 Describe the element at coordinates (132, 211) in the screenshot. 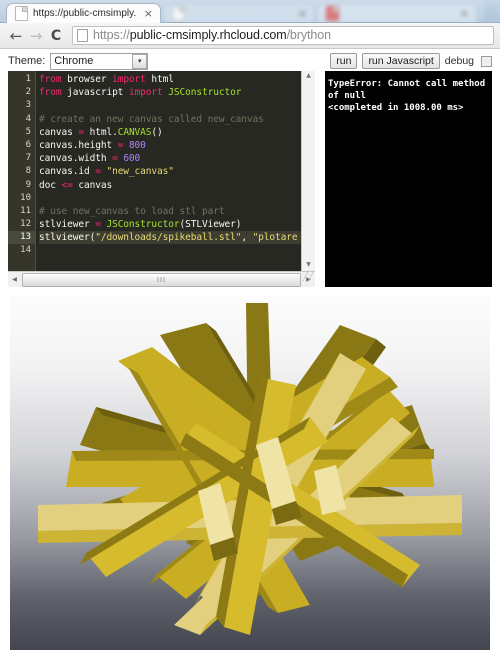

I see `code-line-11: # use new_canvas to load stl part` at that location.